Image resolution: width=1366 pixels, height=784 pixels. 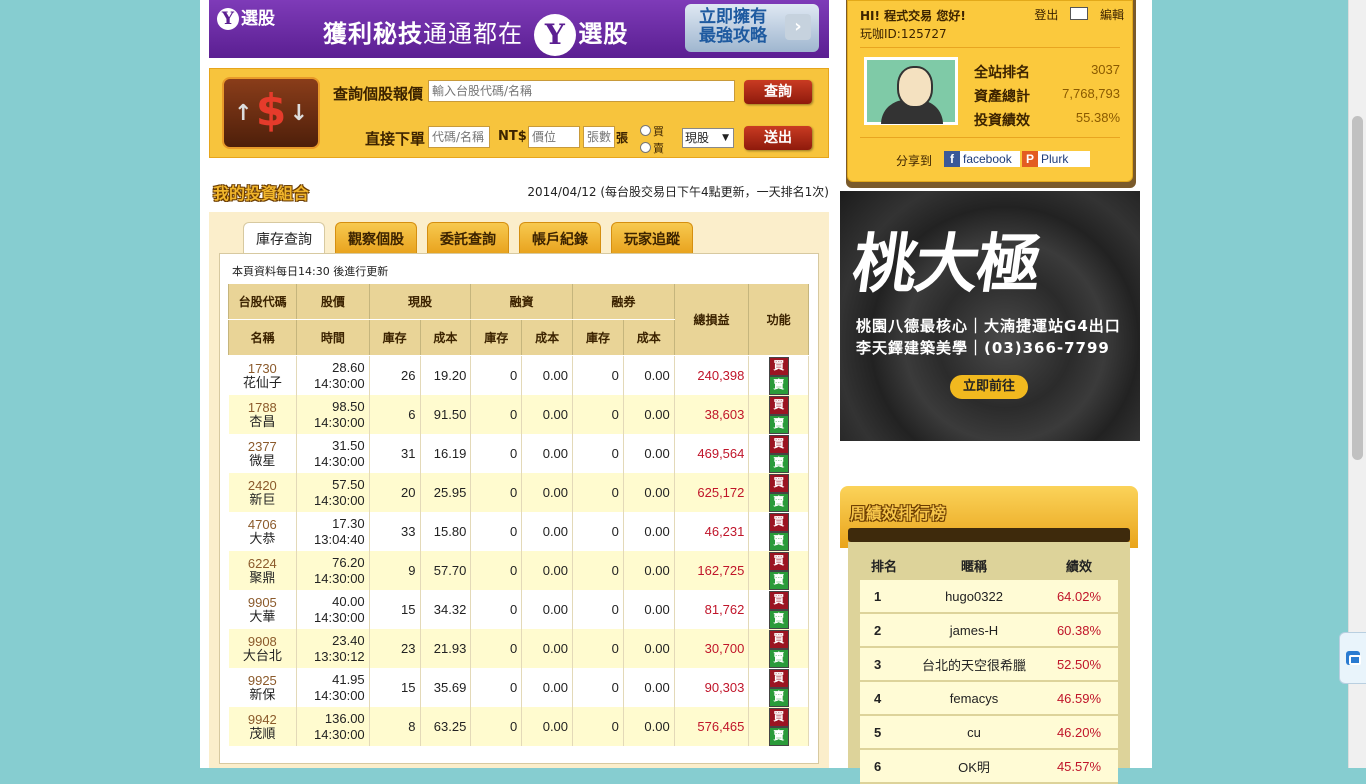 I want to click on col-code: 台股代碼, so click(x=262, y=302).